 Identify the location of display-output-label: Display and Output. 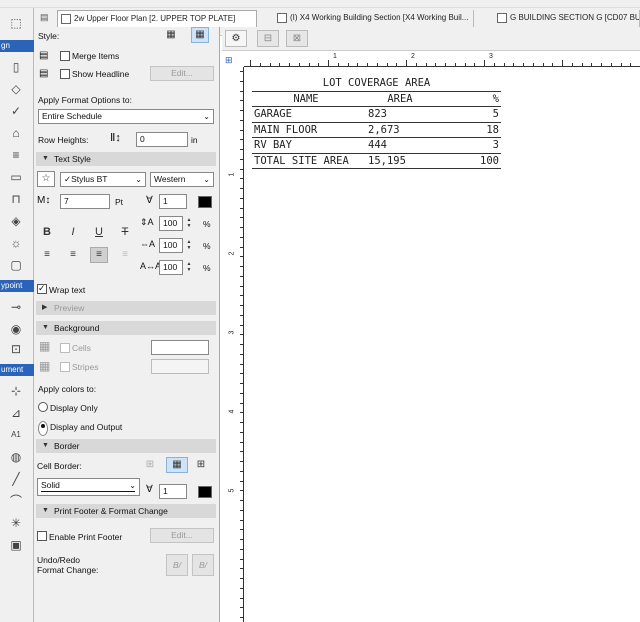
(86, 427).